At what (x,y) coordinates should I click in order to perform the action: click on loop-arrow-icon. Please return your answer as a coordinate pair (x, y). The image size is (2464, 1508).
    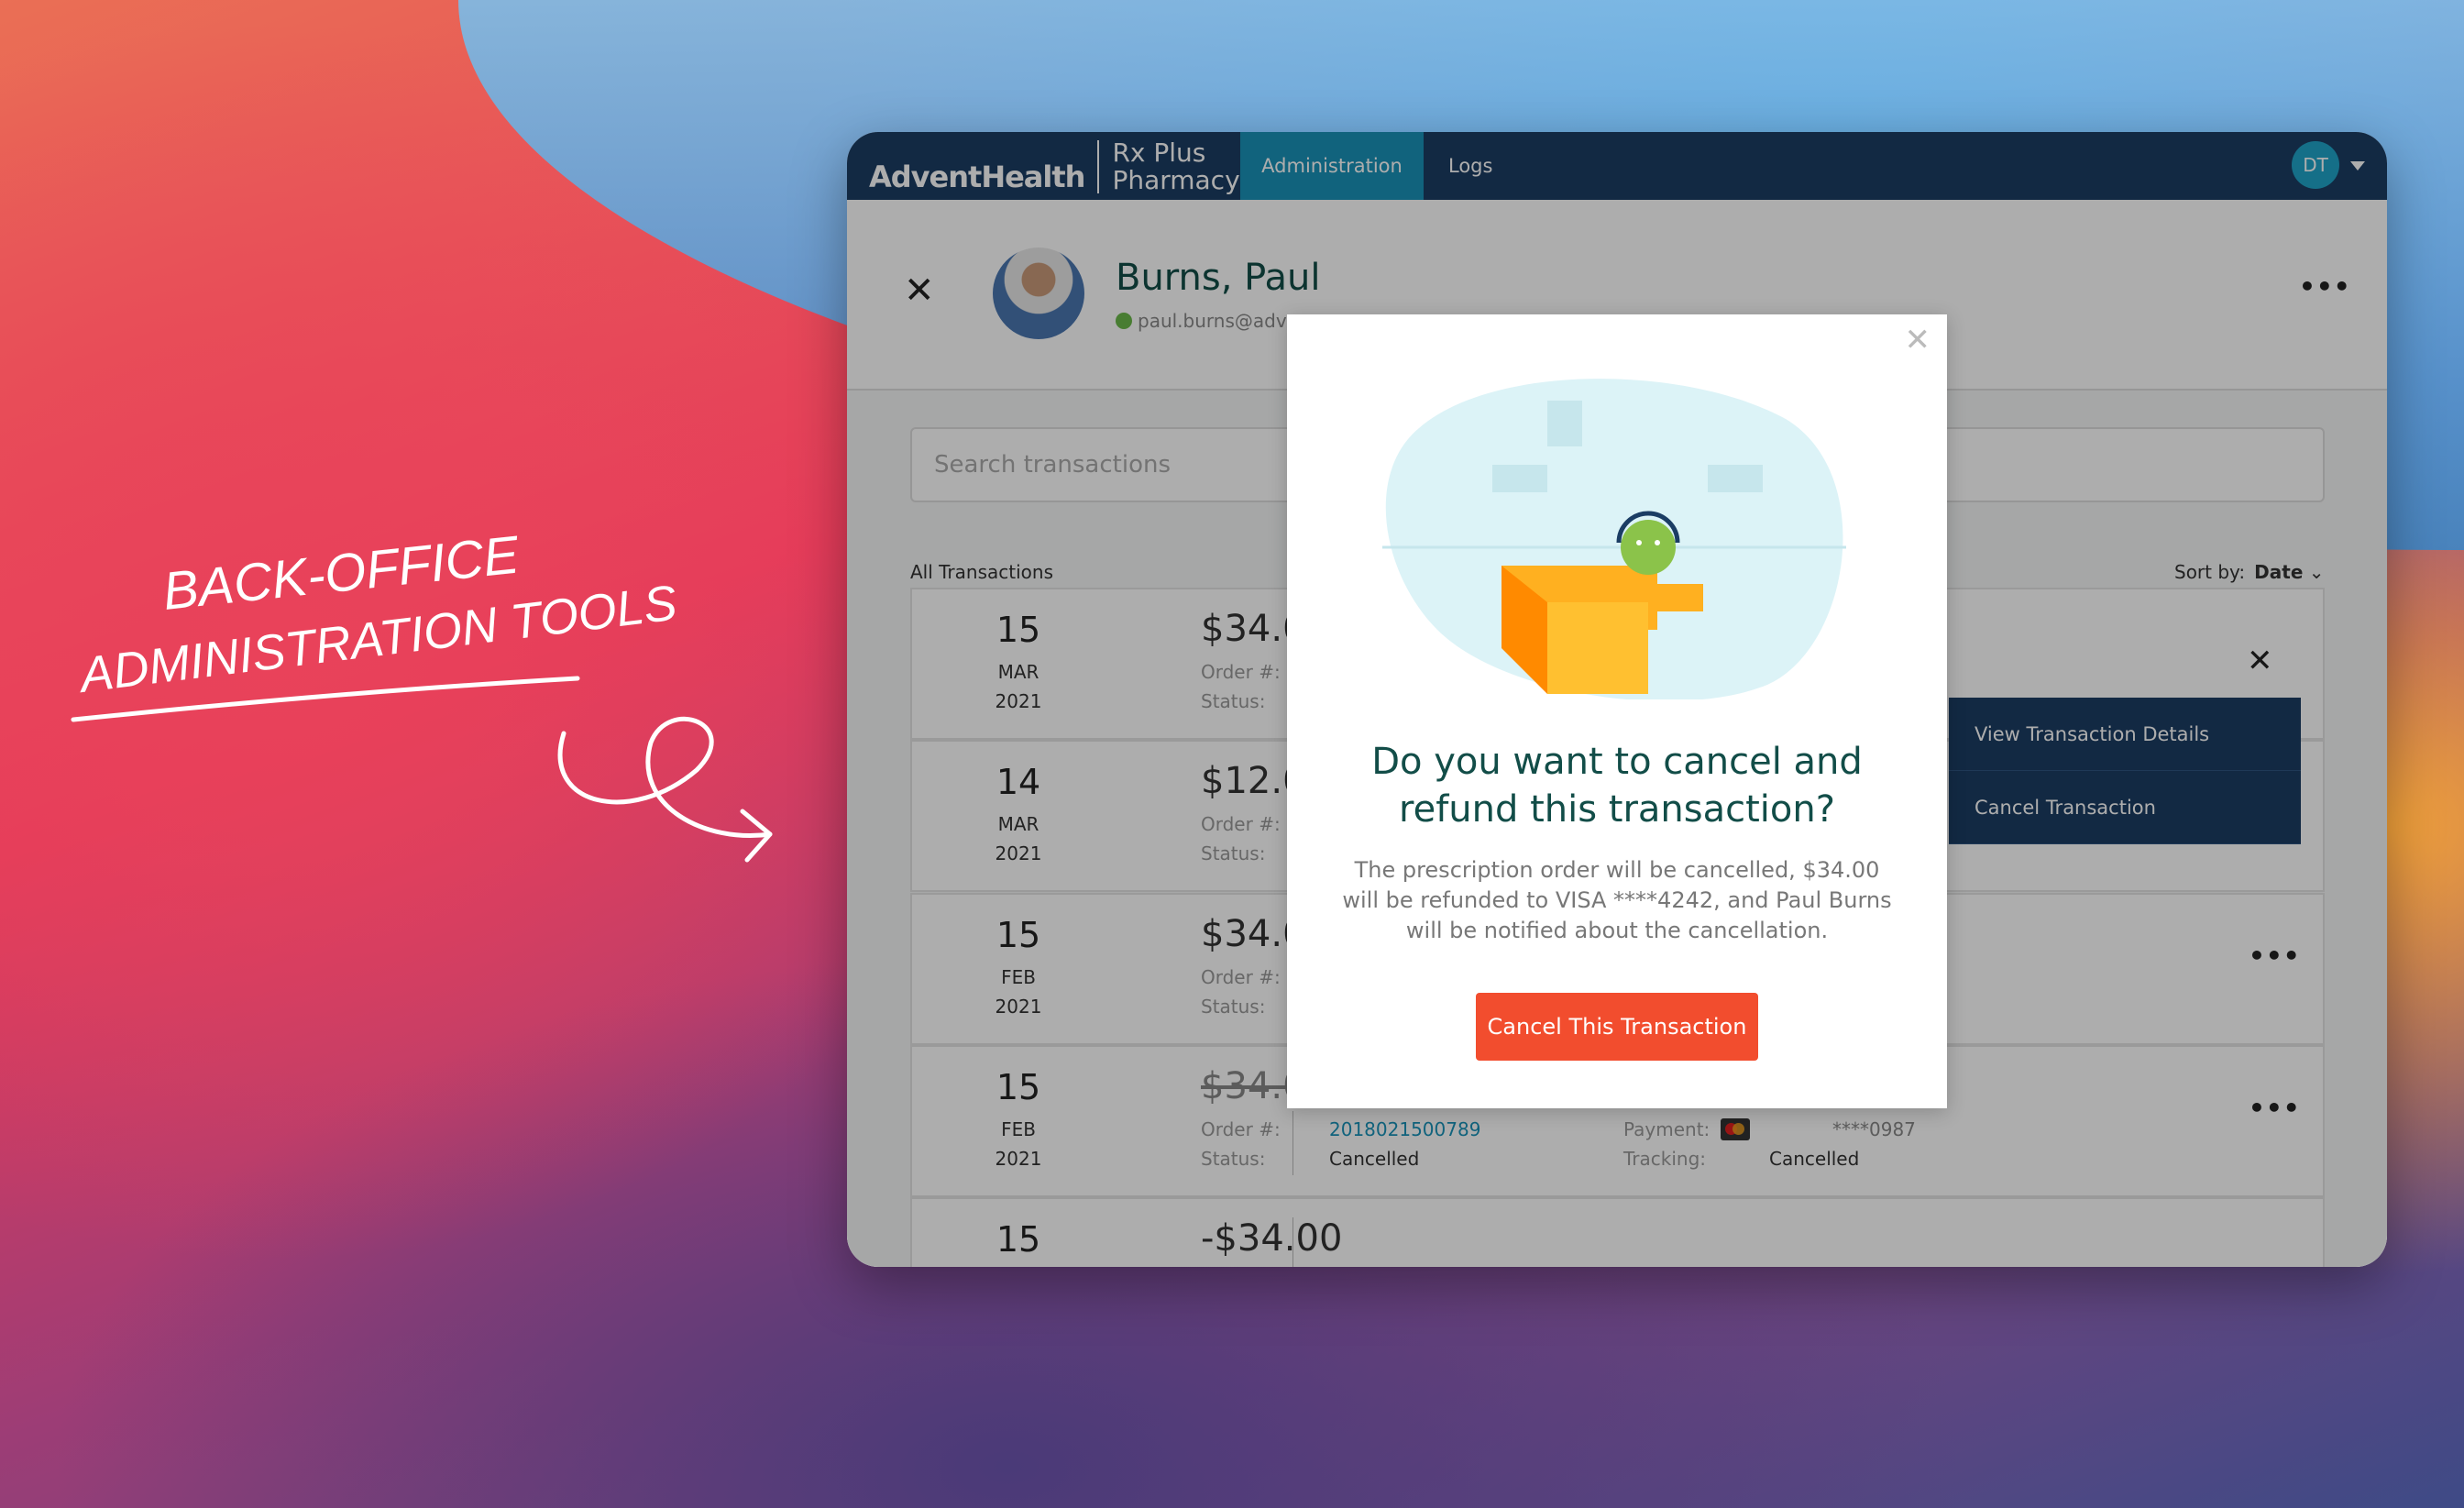
    Looking at the image, I should click on (665, 777).